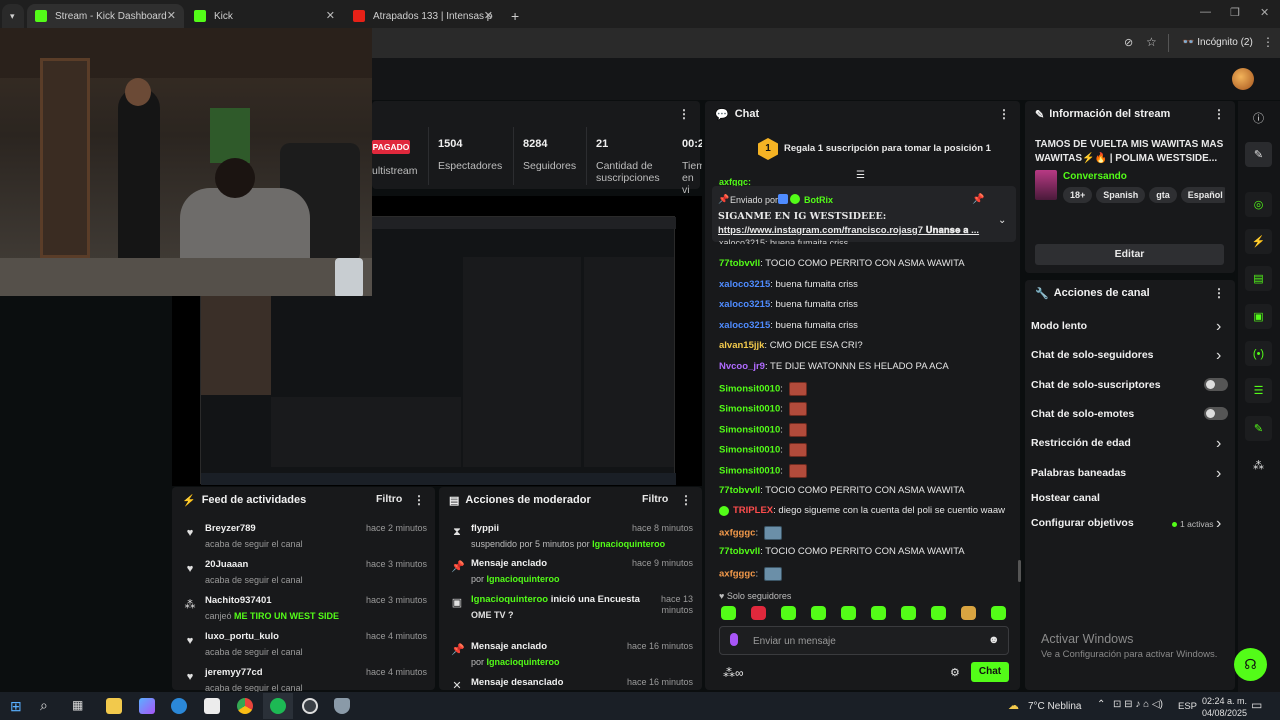 The height and width of the screenshot is (720, 1280). Describe the element at coordinates (1235, 12) in the screenshot. I see `maximize-icon: ❐` at that location.